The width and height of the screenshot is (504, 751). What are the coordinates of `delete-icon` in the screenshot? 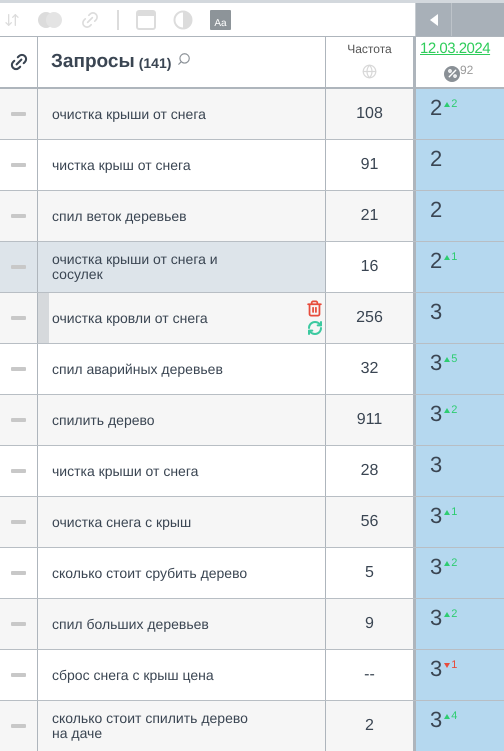 It's located at (314, 308).